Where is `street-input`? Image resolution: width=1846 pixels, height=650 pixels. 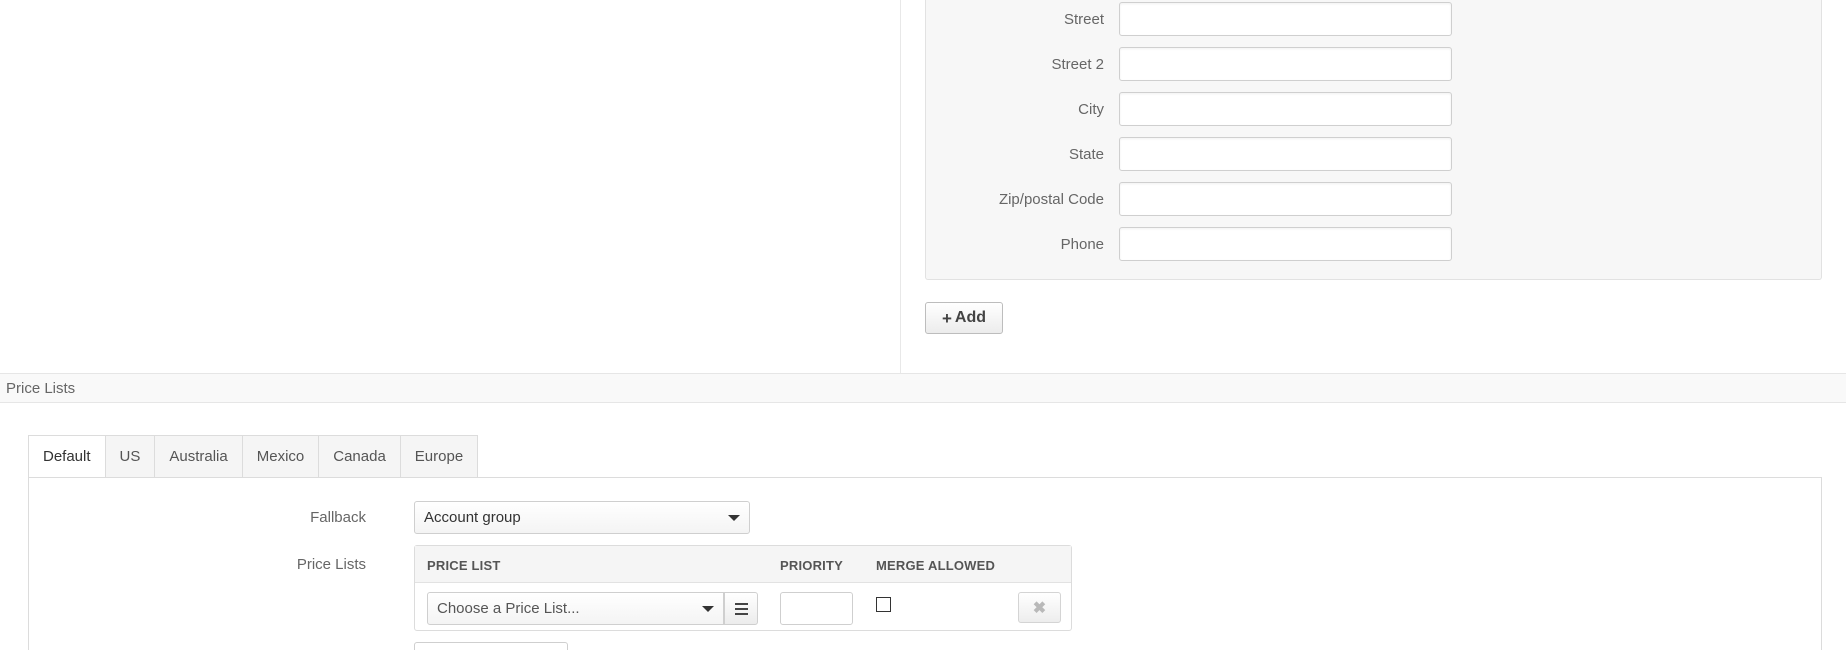 street-input is located at coordinates (1285, 19).